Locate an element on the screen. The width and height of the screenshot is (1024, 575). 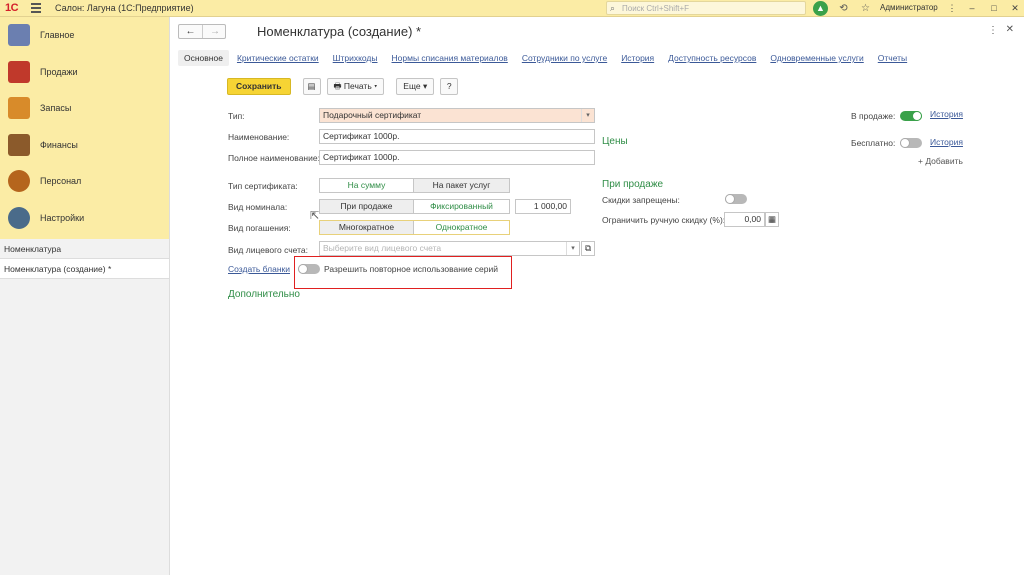
on-sale-label: В продаже: is located at coordinates (873, 116).